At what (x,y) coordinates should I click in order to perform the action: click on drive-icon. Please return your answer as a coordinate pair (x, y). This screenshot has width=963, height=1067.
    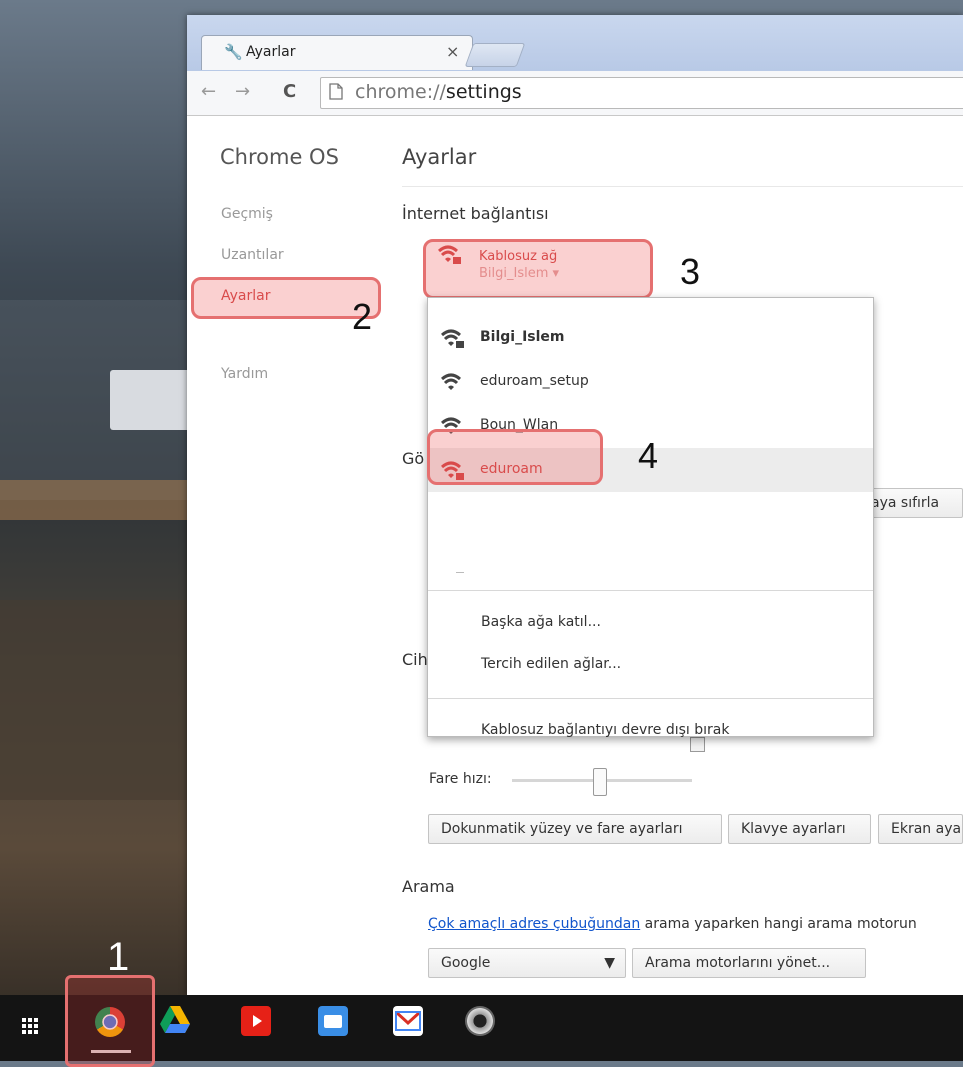
    Looking at the image, I should click on (175, 1021).